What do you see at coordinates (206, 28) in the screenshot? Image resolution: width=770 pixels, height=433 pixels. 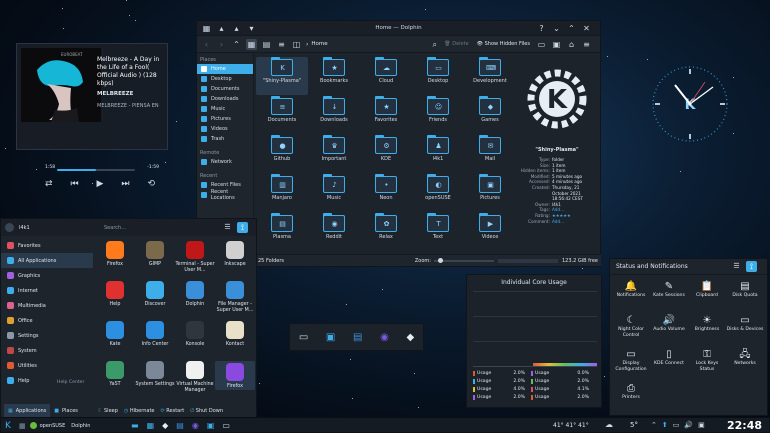 I see `window-menu-icon: ▦` at bounding box center [206, 28].